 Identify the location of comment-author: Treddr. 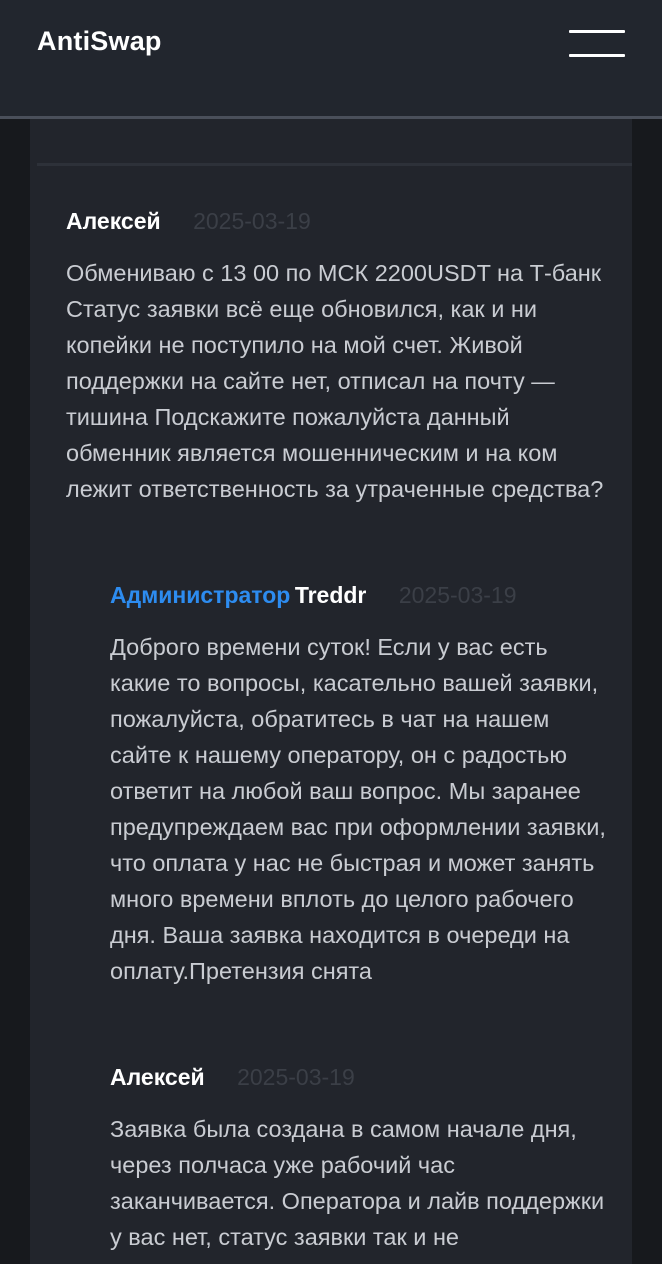
(330, 595).